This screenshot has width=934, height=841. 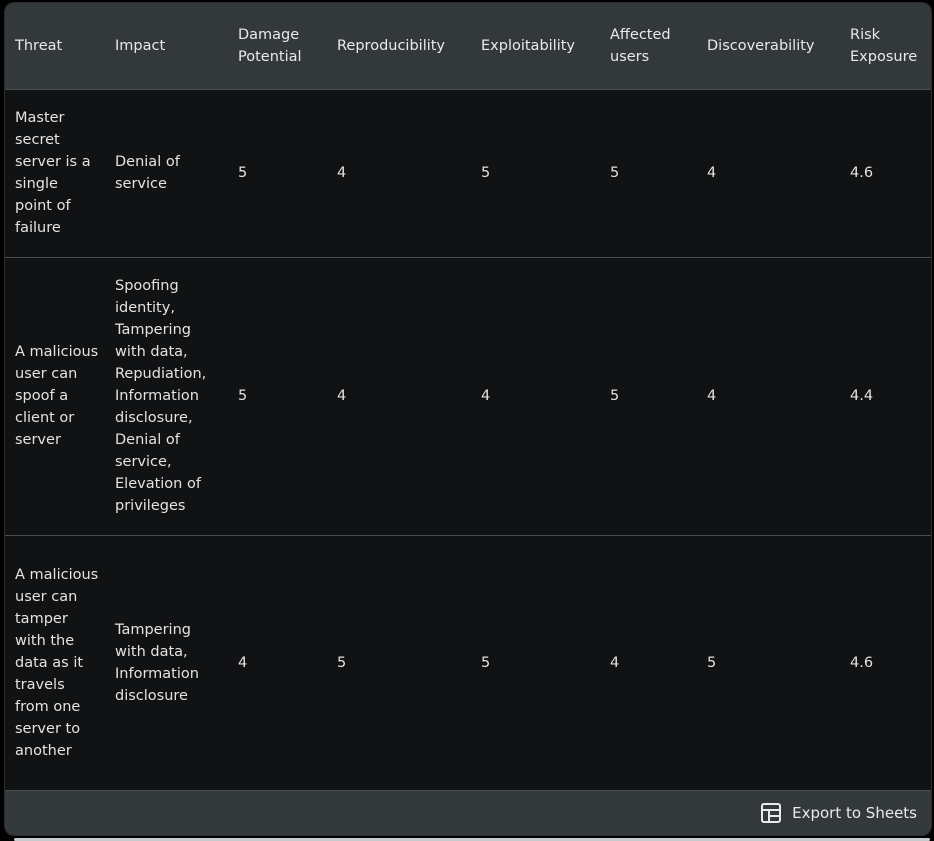 I want to click on cell-discoverability: 5, so click(x=712, y=663).